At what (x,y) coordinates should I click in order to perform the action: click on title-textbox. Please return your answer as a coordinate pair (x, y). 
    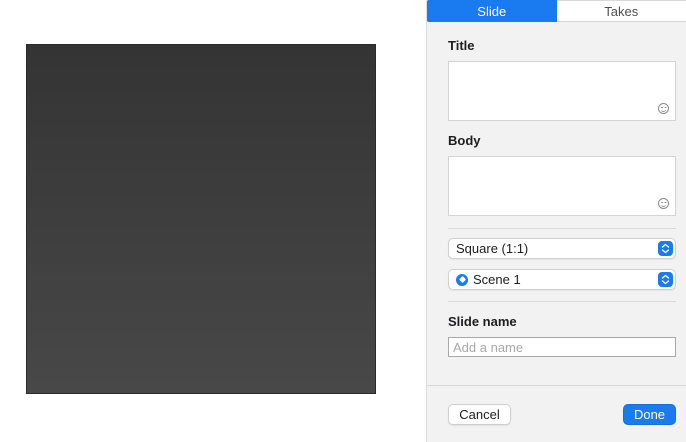
    Looking at the image, I should click on (562, 91).